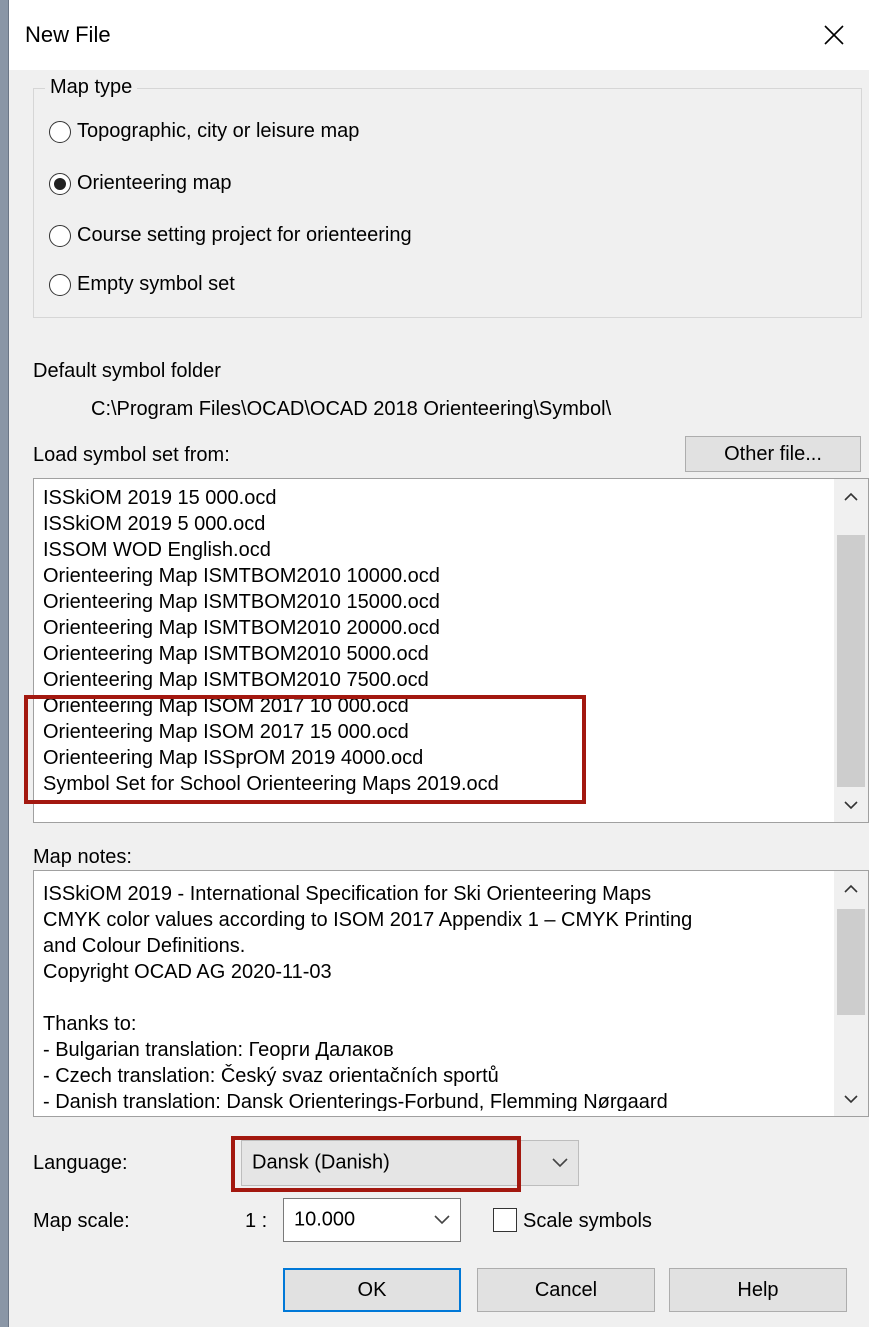 This screenshot has width=869, height=1327. I want to click on list-item: ISSkiOM 2019 5 000.ocd, so click(271, 524).